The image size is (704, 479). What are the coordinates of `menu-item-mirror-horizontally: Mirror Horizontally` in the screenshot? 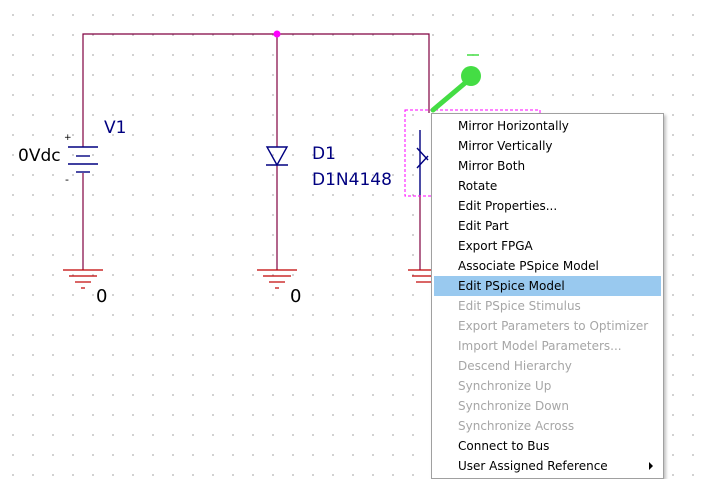 It's located at (547, 126).